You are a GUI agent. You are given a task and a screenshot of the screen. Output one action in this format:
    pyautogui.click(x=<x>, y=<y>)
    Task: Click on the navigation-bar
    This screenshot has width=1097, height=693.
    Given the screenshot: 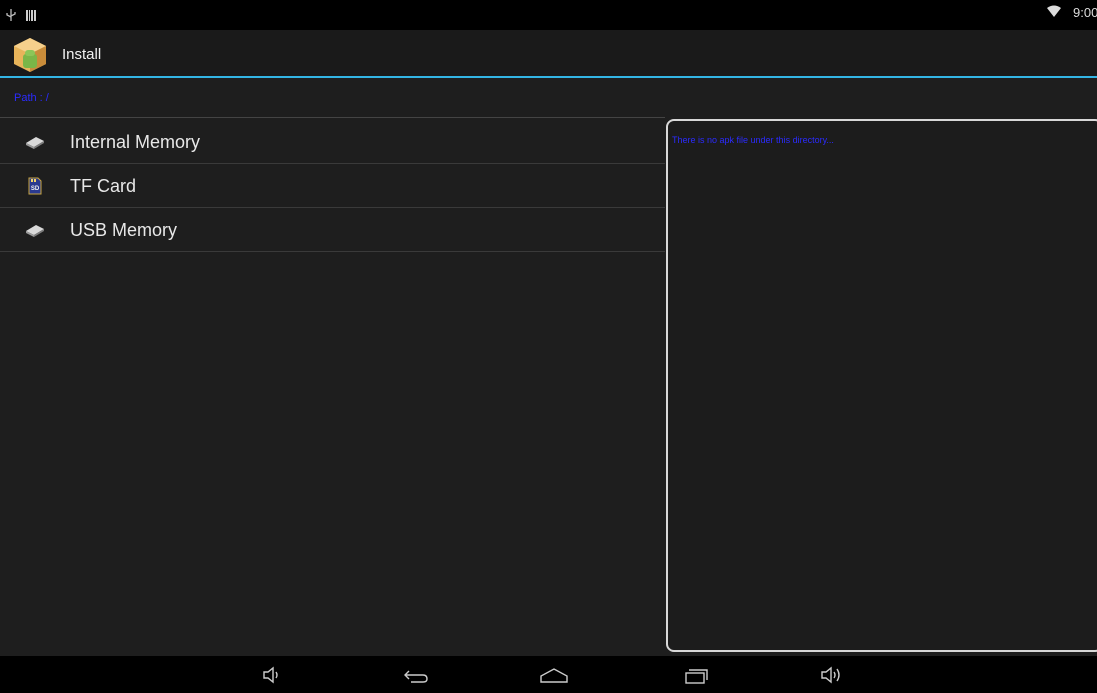 What is the action you would take?
    pyautogui.click(x=548, y=674)
    